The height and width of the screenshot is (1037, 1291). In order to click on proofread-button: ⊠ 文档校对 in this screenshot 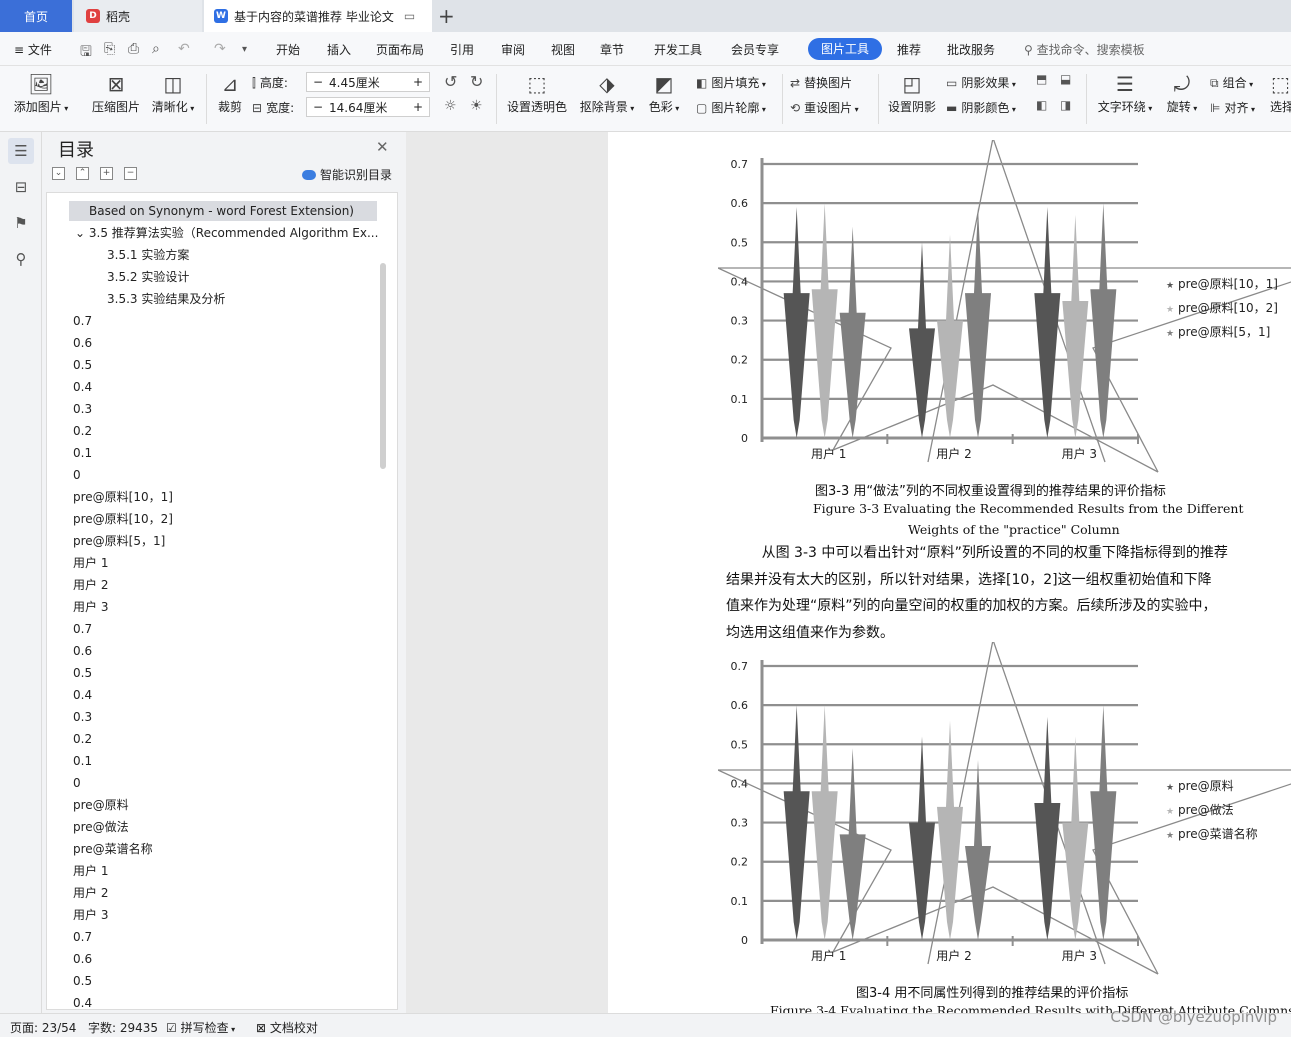, I will do `click(287, 1027)`.